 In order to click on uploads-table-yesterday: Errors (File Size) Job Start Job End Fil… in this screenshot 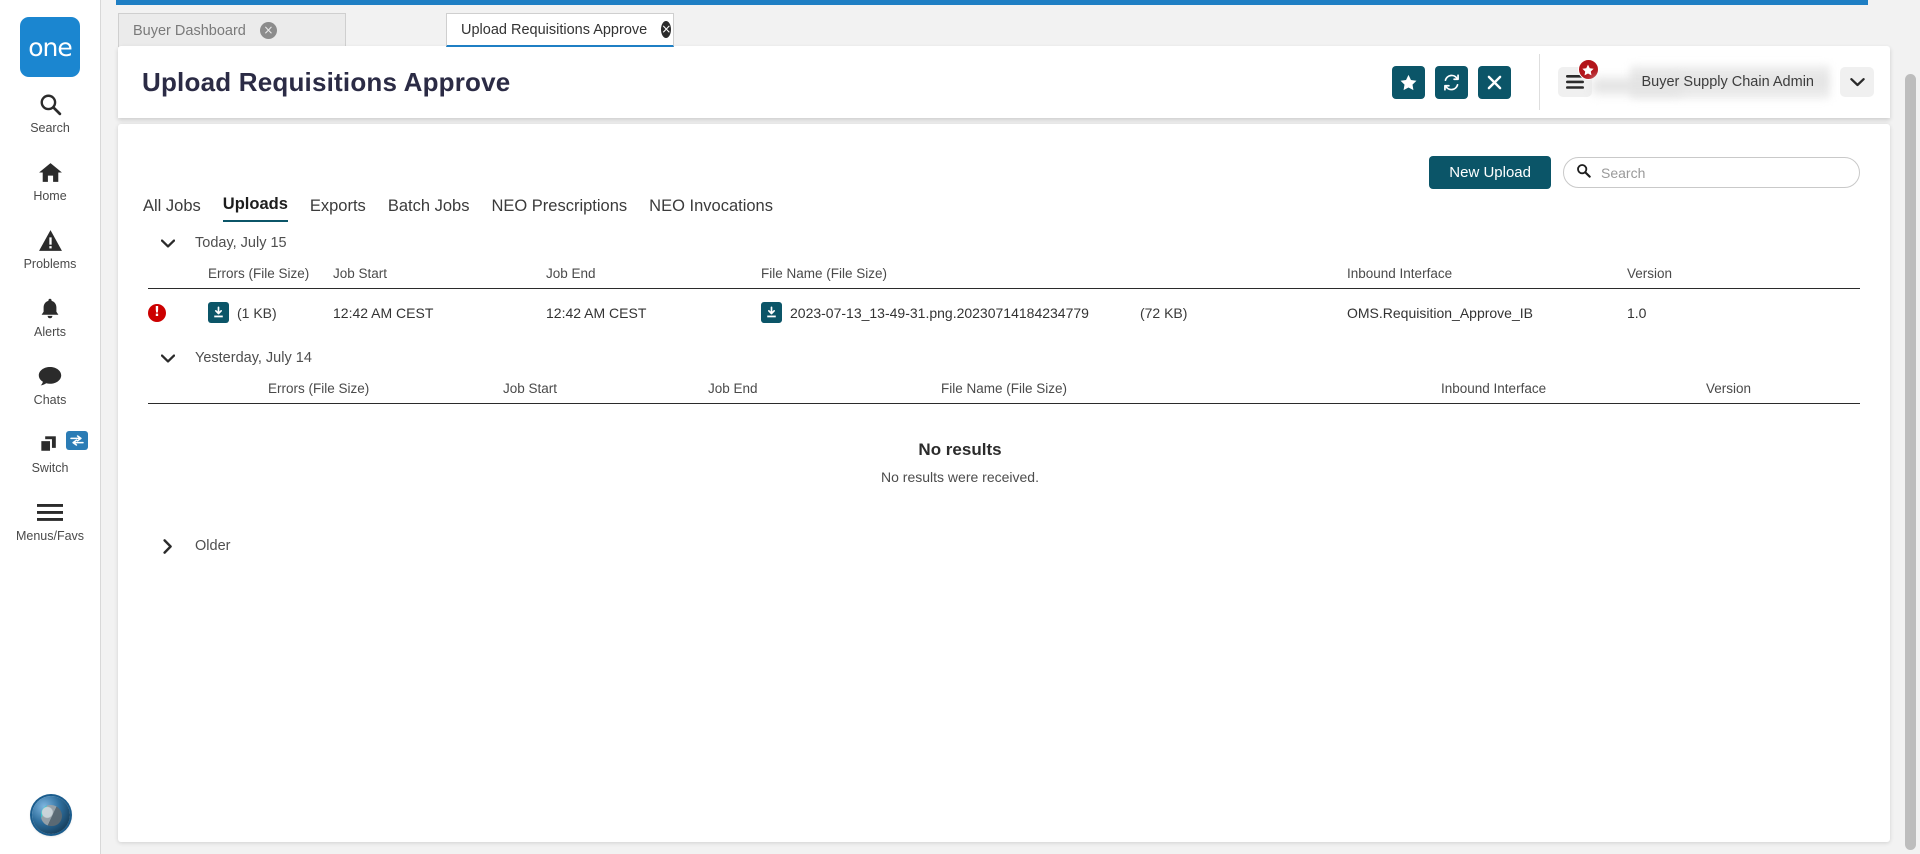, I will do `click(1004, 392)`.